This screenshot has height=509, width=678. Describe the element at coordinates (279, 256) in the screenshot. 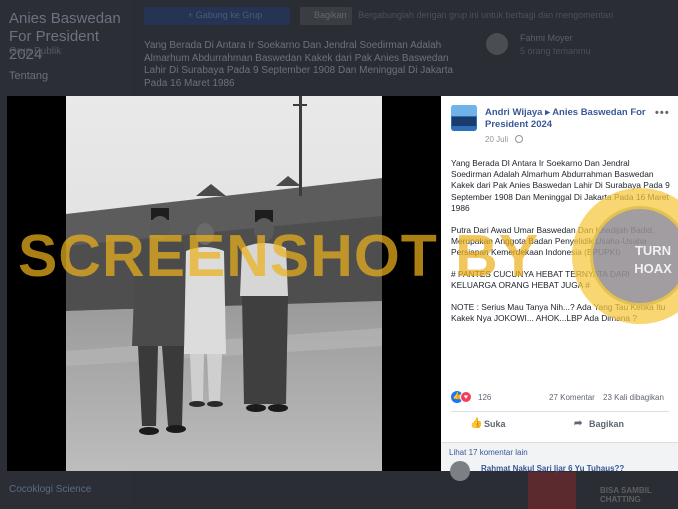

I see `screenshot-watermark: SCREENSHOT BY` at that location.